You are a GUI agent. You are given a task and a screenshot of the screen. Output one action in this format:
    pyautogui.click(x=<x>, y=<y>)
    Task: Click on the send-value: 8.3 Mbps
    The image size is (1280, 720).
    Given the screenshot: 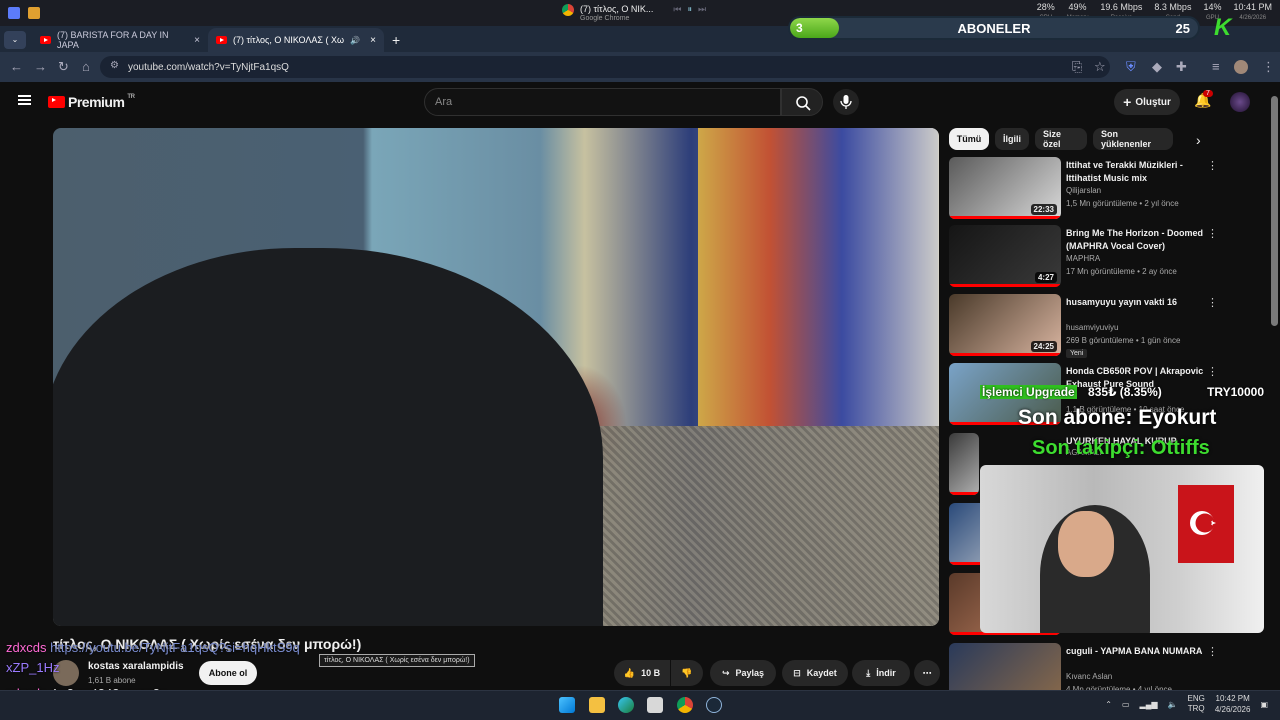 What is the action you would take?
    pyautogui.click(x=1173, y=7)
    